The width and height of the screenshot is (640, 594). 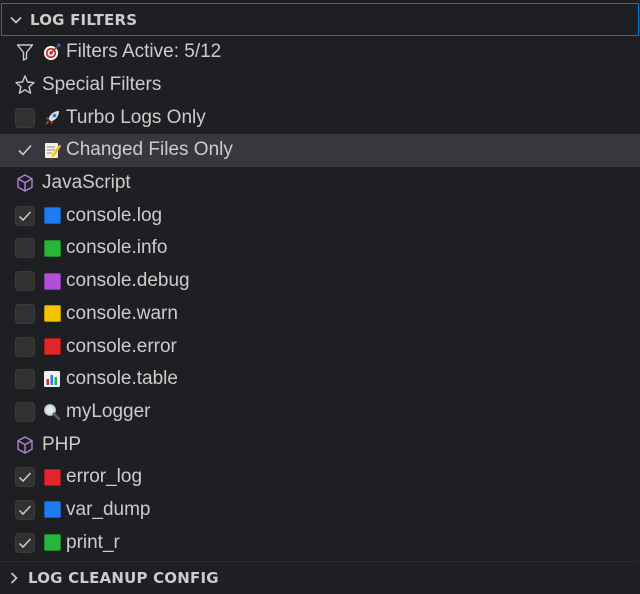 I want to click on special-filters-group: Special Filters, so click(x=320, y=85).